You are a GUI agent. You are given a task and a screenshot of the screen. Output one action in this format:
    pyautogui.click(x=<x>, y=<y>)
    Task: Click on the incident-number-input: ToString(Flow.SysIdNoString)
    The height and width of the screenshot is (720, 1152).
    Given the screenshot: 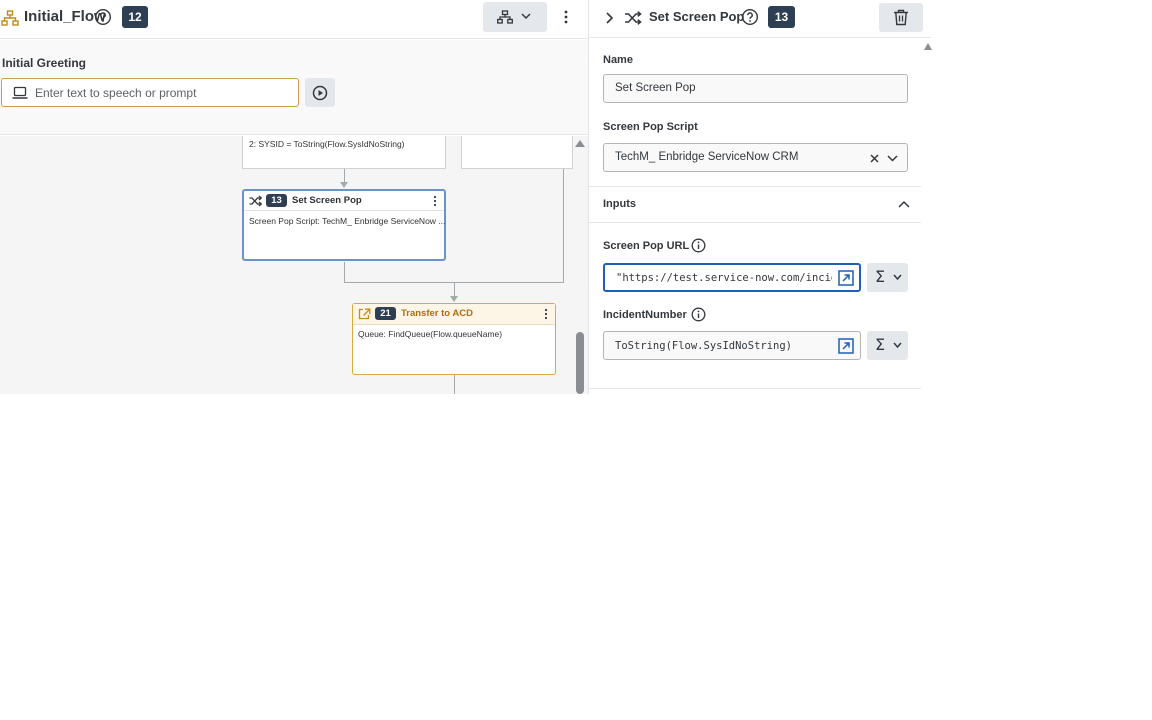 What is the action you would take?
    pyautogui.click(x=732, y=345)
    